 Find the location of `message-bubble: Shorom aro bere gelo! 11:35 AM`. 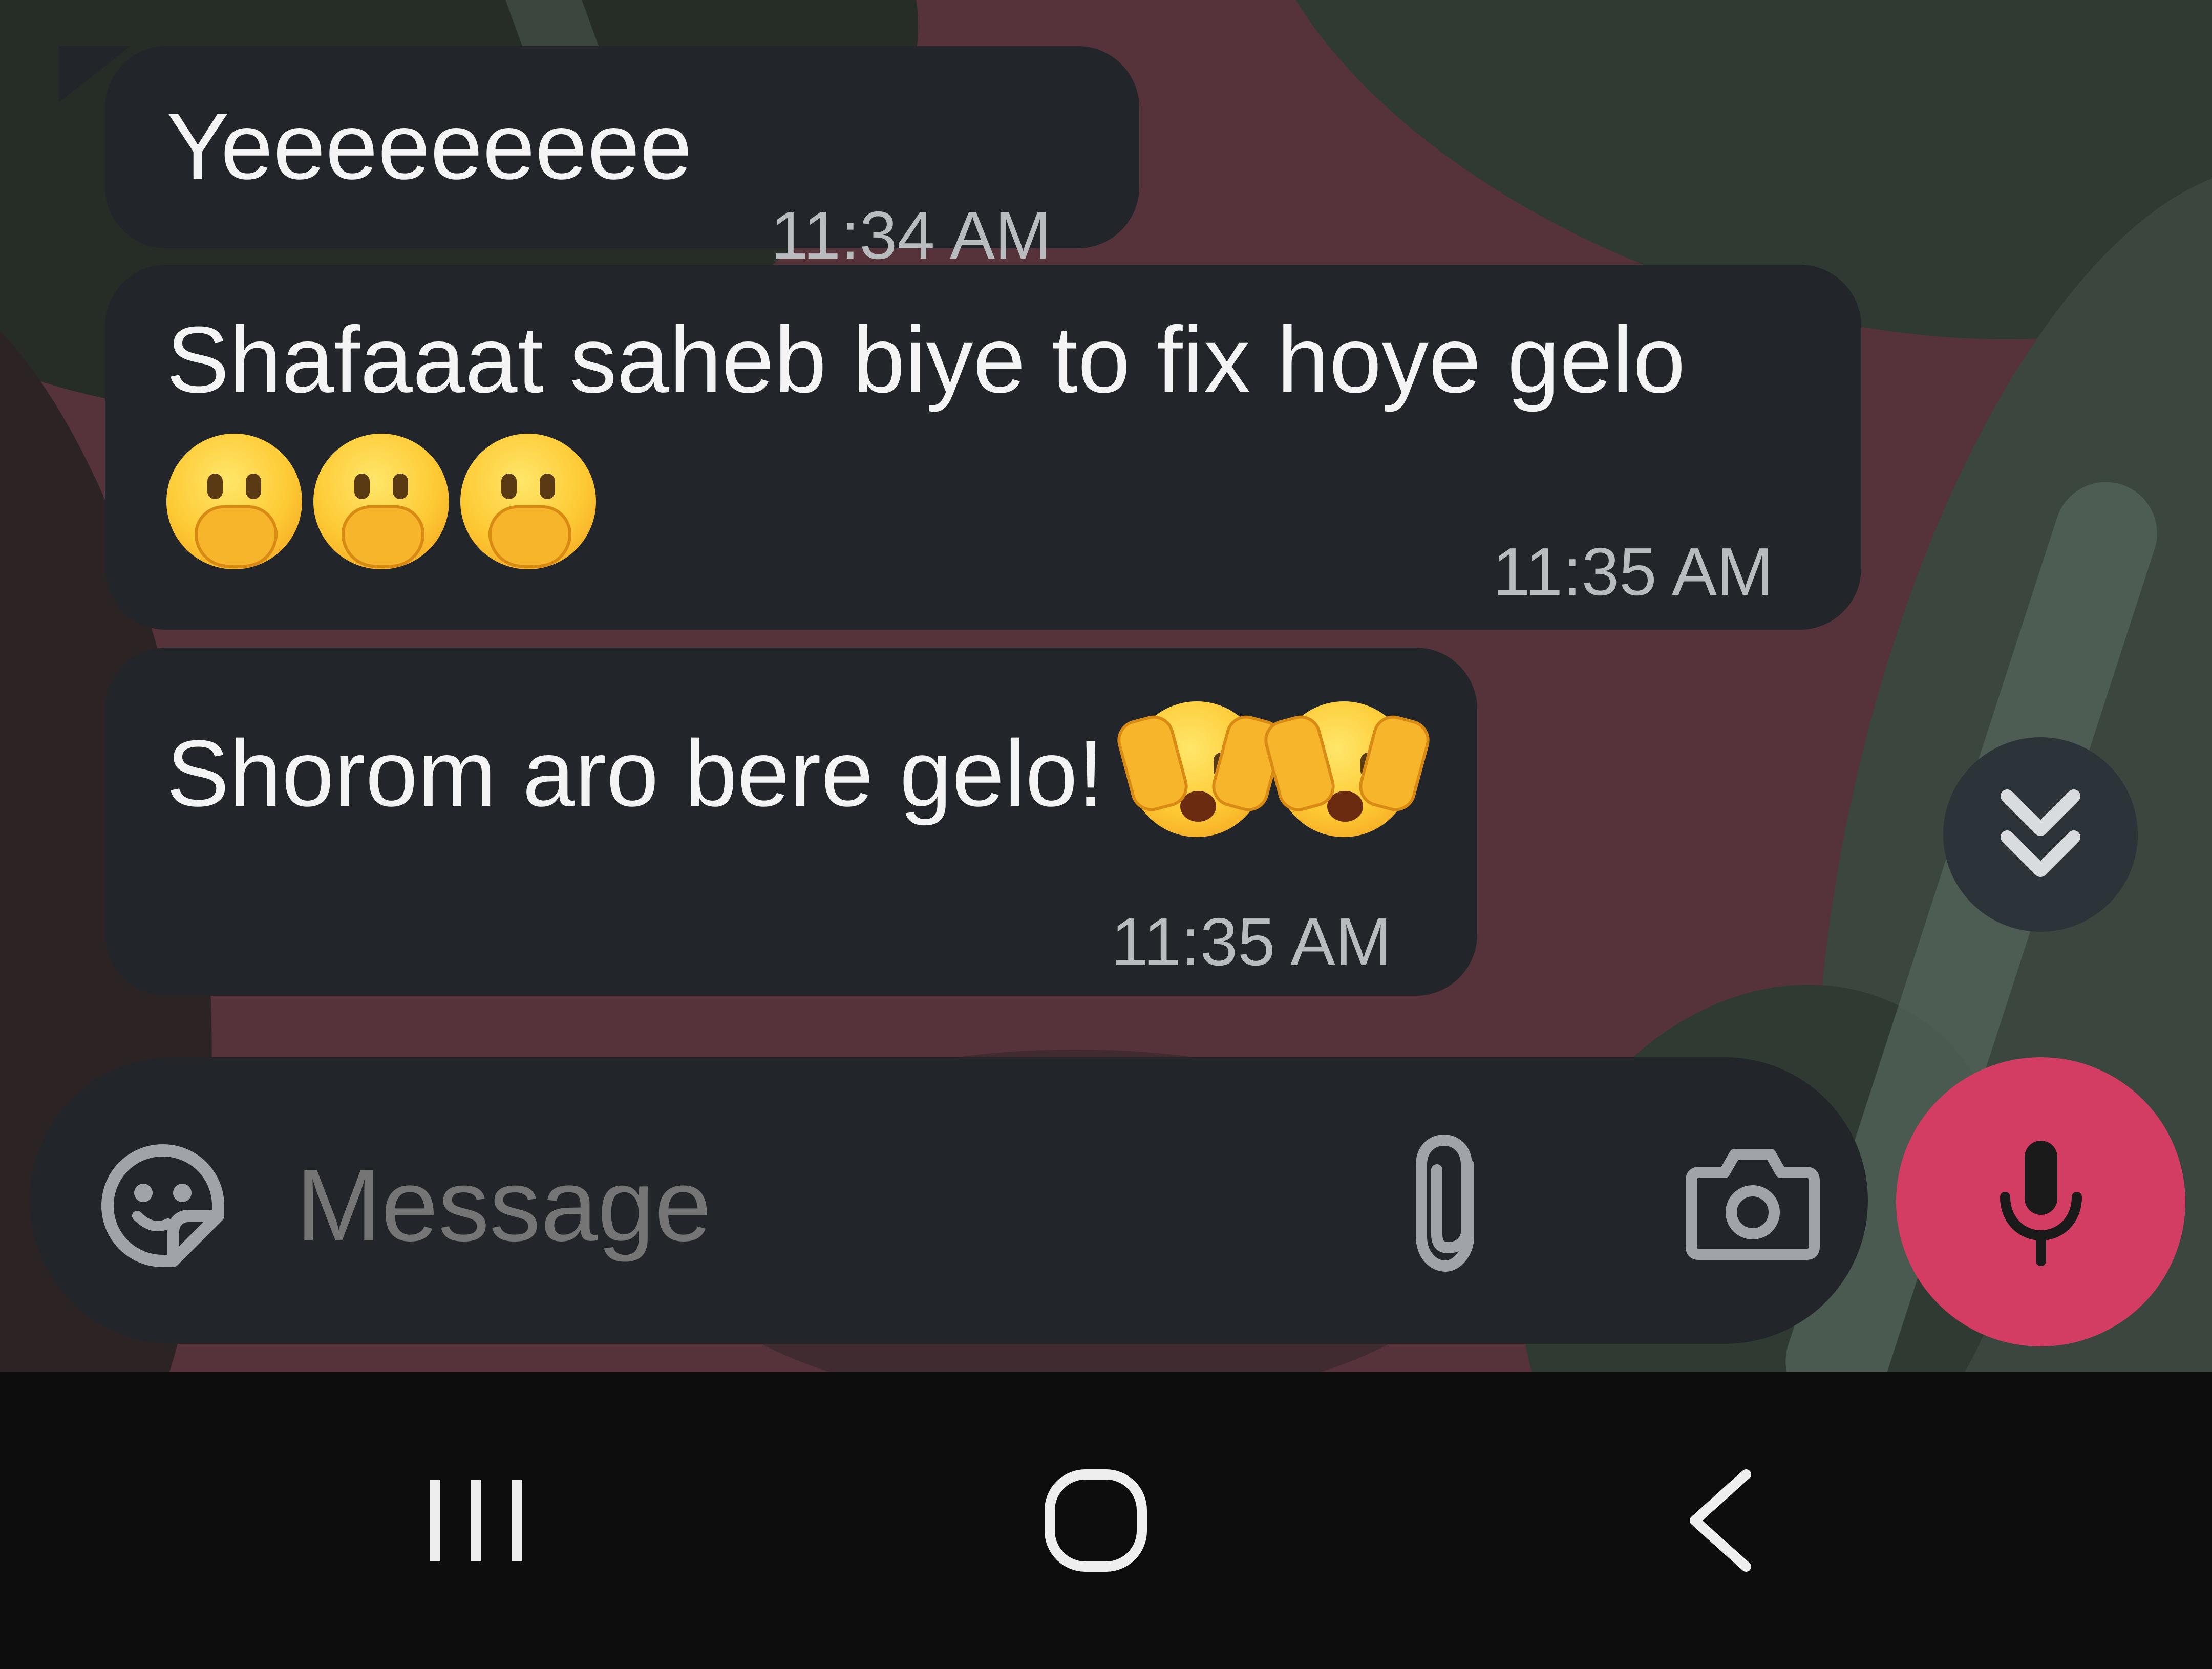

message-bubble: Shorom aro bere gelo! 11:35 AM is located at coordinates (791, 822).